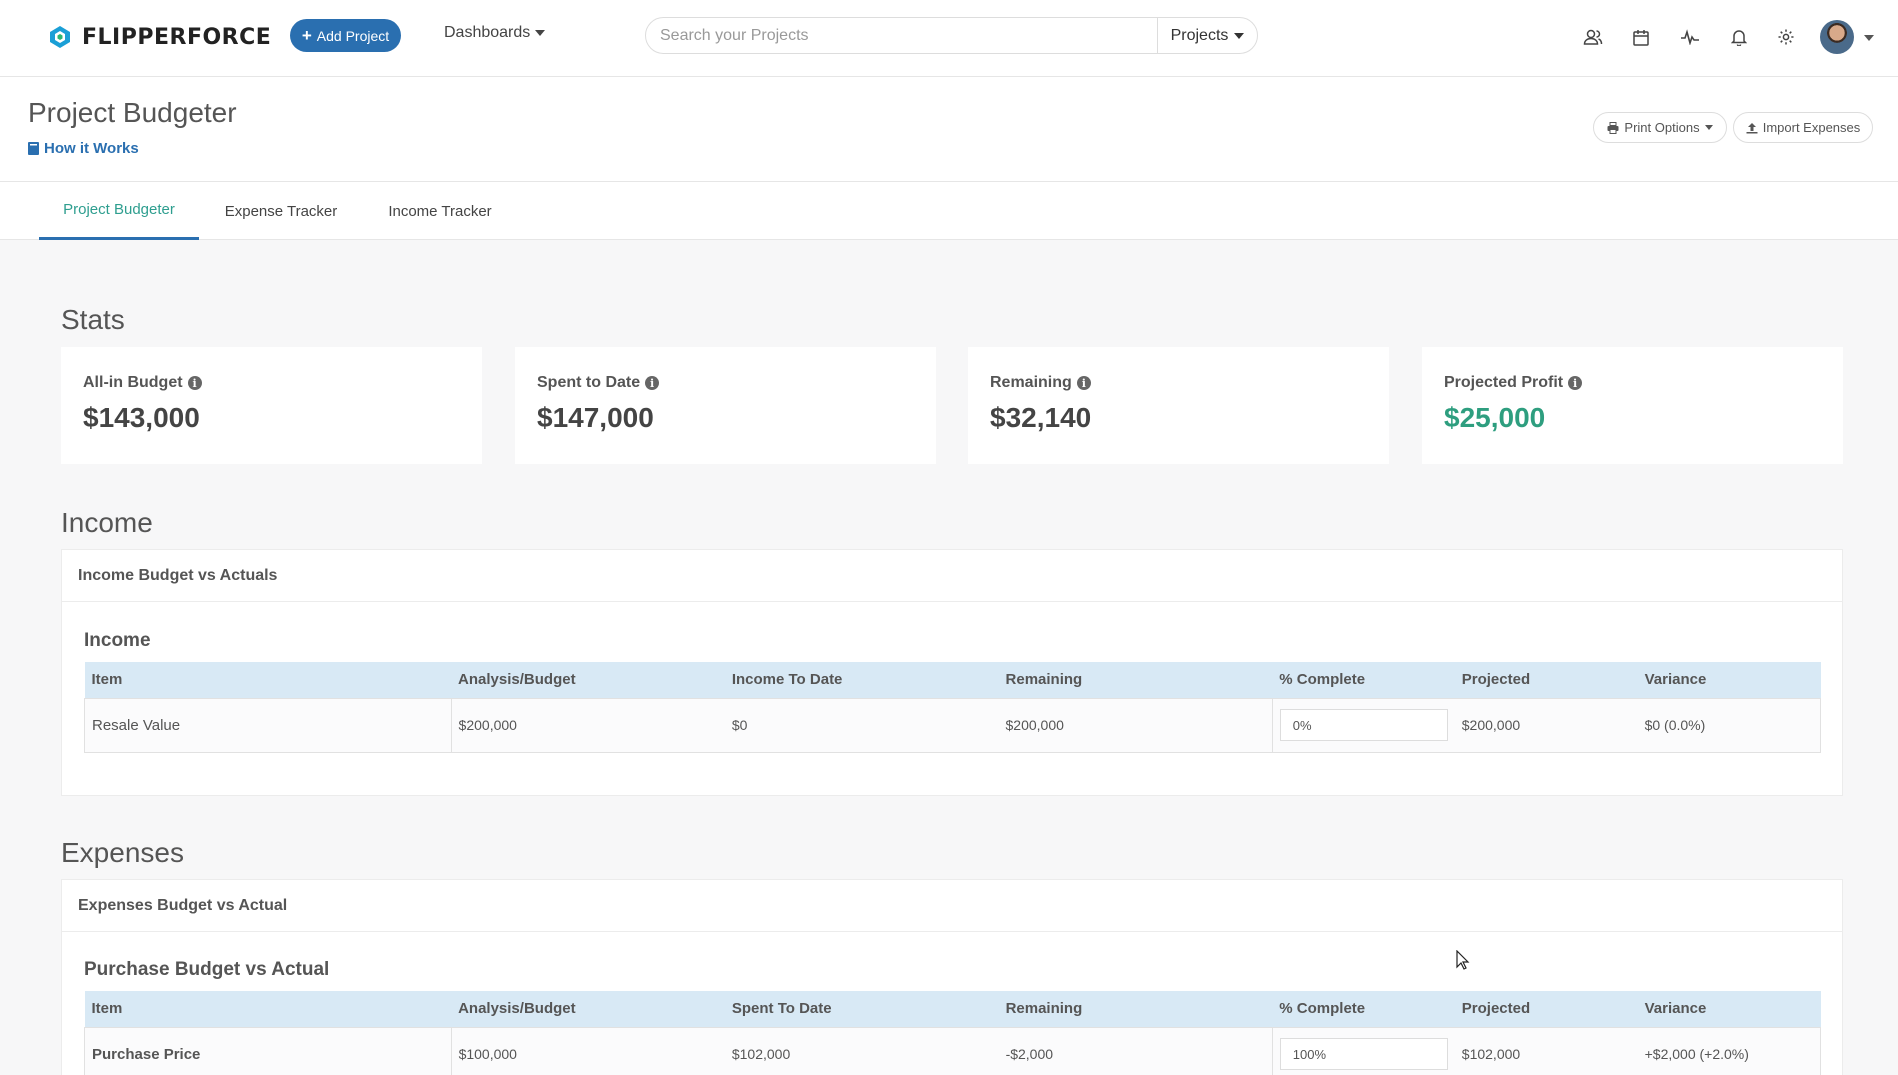  What do you see at coordinates (1495, 417) in the screenshot?
I see `stat-value: $25,000` at bounding box center [1495, 417].